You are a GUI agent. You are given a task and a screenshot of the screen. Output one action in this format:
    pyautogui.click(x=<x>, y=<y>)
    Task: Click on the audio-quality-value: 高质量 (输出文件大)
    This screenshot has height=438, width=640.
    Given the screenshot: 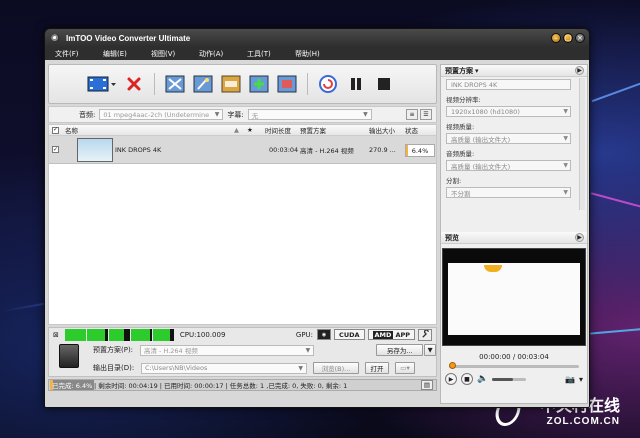 What is the action you would take?
    pyautogui.click(x=481, y=166)
    